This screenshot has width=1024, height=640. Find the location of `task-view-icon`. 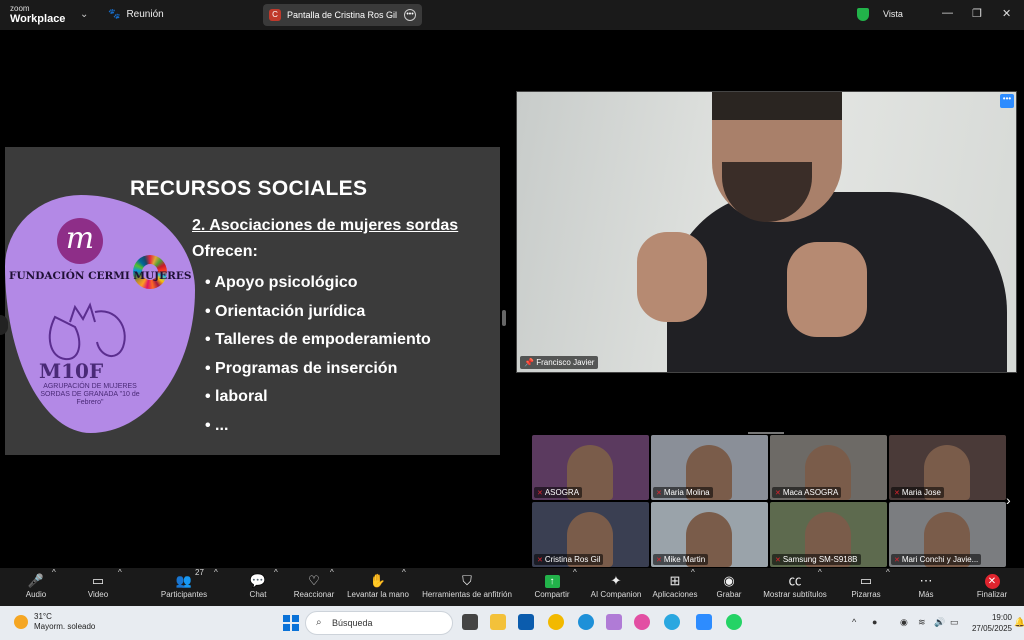

task-view-icon is located at coordinates (470, 622).